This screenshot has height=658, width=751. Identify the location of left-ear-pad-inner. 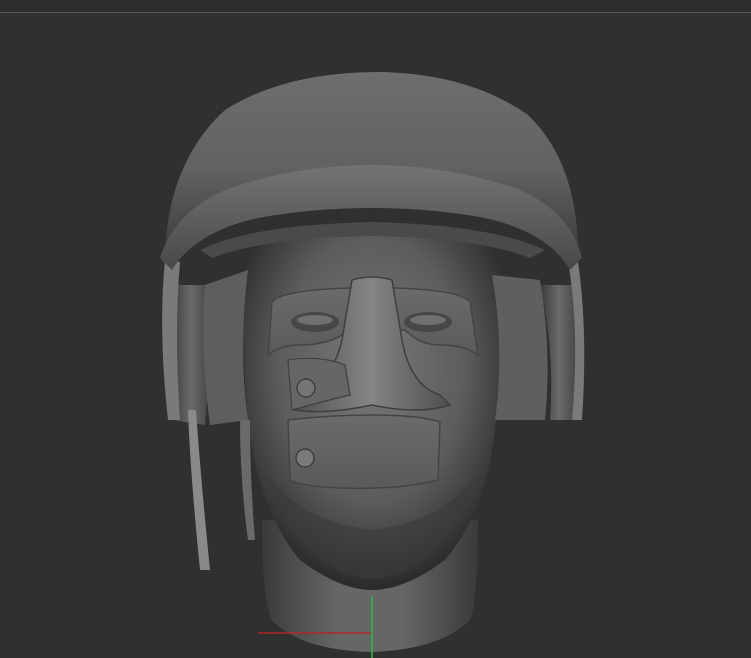
(225, 347).